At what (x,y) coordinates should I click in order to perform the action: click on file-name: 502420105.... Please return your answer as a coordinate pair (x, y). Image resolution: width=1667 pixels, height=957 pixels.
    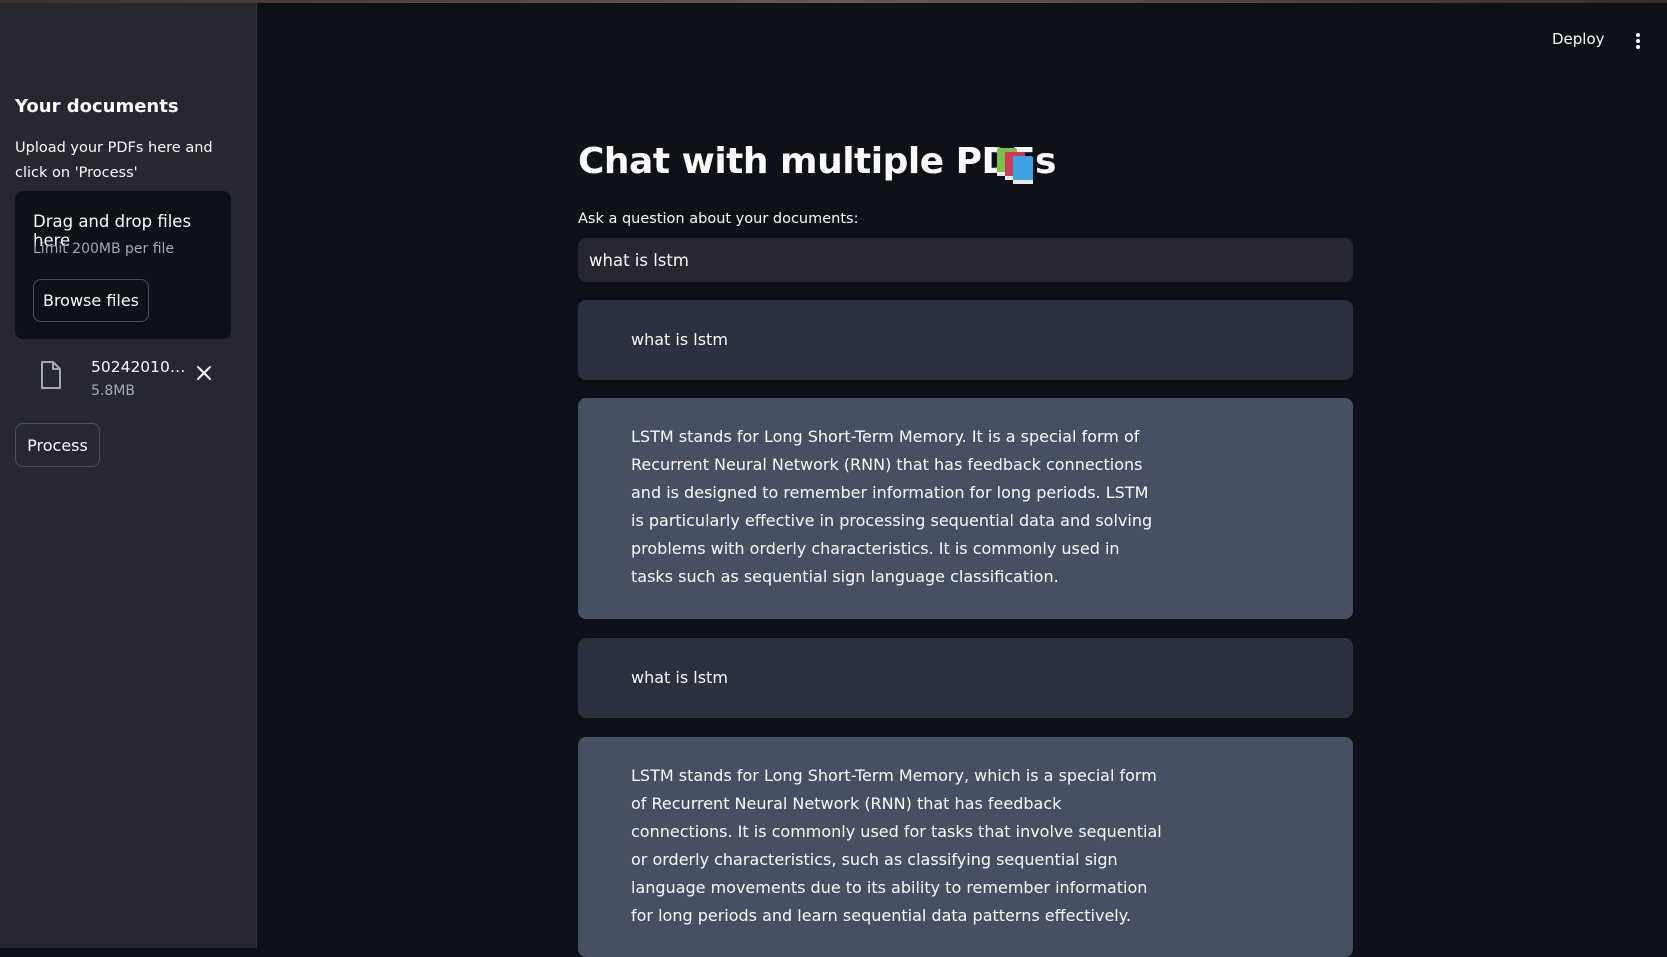
    Looking at the image, I should click on (141, 367).